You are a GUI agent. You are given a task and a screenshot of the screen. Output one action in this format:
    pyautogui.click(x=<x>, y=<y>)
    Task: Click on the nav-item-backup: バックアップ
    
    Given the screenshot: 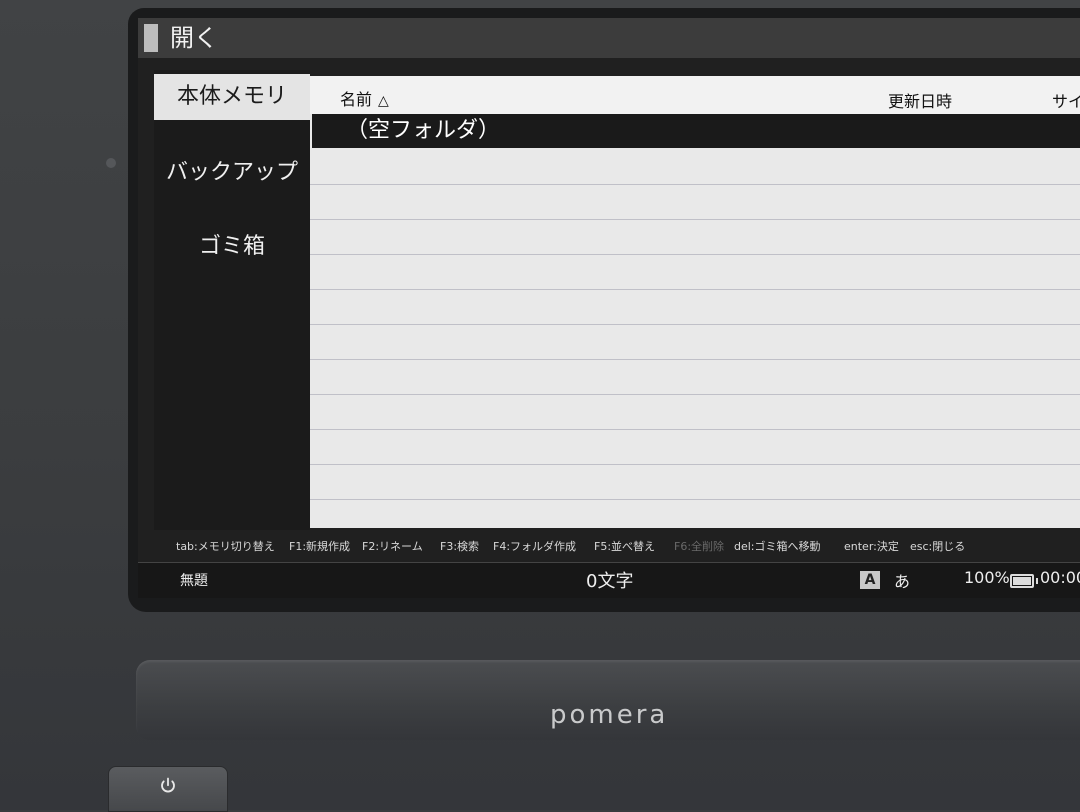 What is the action you would take?
    pyautogui.click(x=232, y=173)
    